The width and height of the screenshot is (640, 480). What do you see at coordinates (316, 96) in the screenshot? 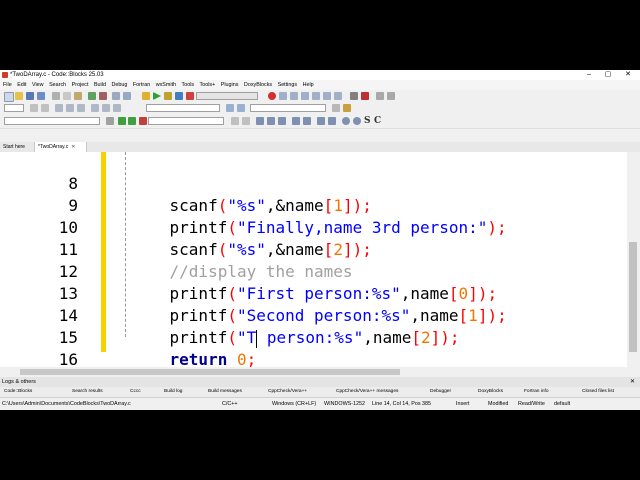
I see `step-out-icon` at bounding box center [316, 96].